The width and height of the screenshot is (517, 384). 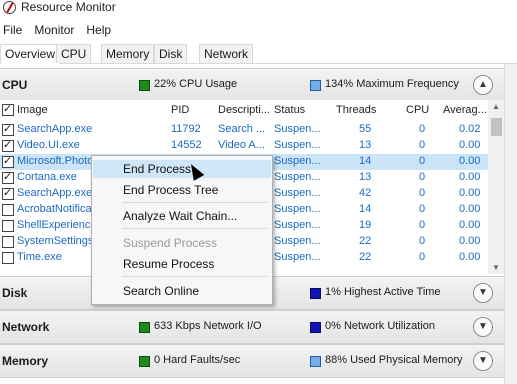 What do you see at coordinates (182, 169) in the screenshot?
I see `menu-end-process: End Process` at bounding box center [182, 169].